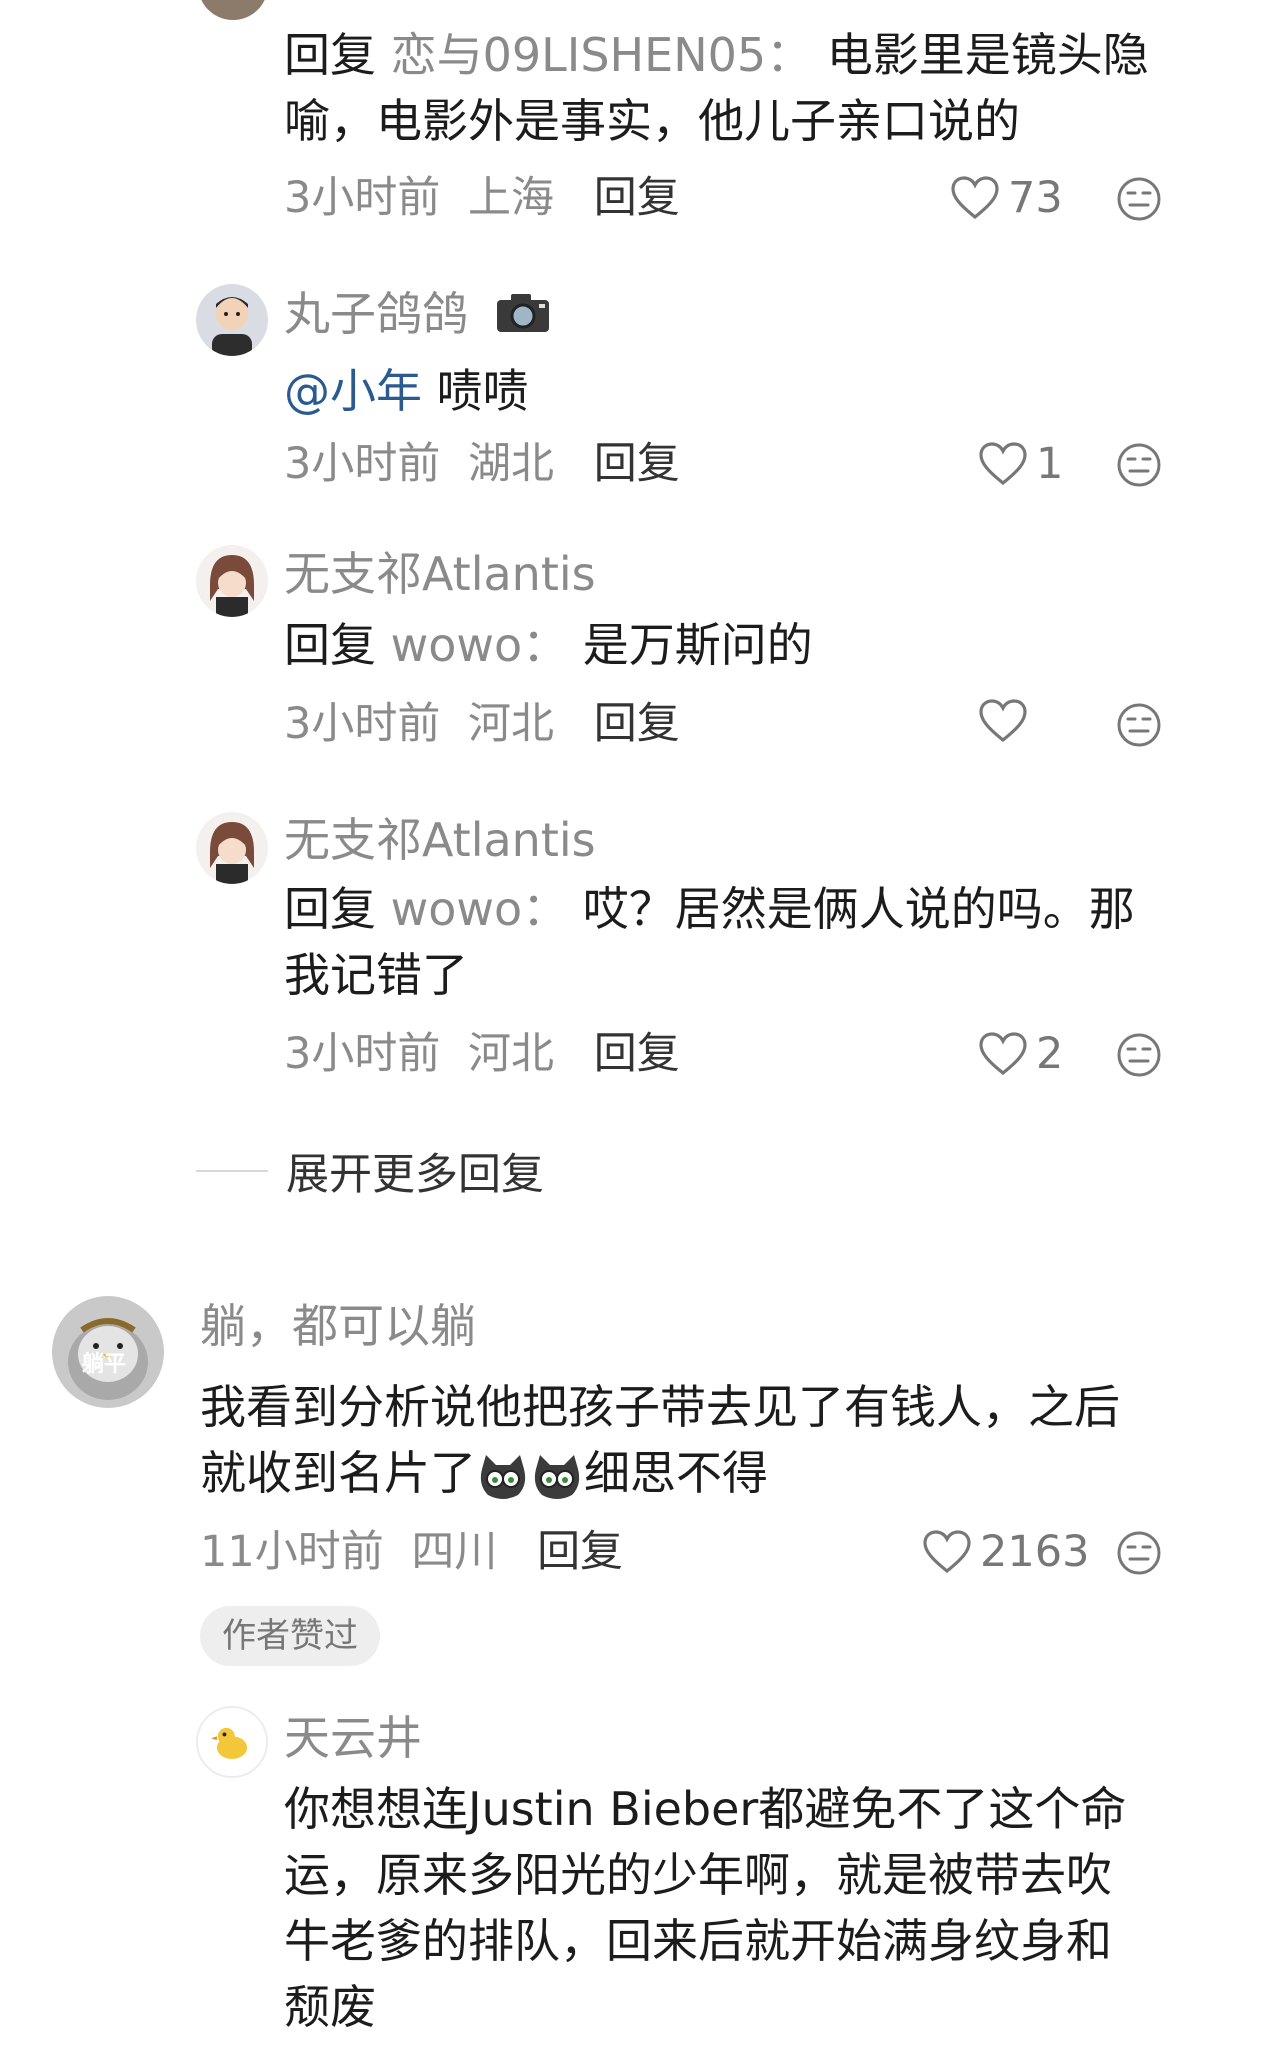  Describe the element at coordinates (290, 1636) in the screenshot. I see `author-liked-badge: 作者赞过` at that location.